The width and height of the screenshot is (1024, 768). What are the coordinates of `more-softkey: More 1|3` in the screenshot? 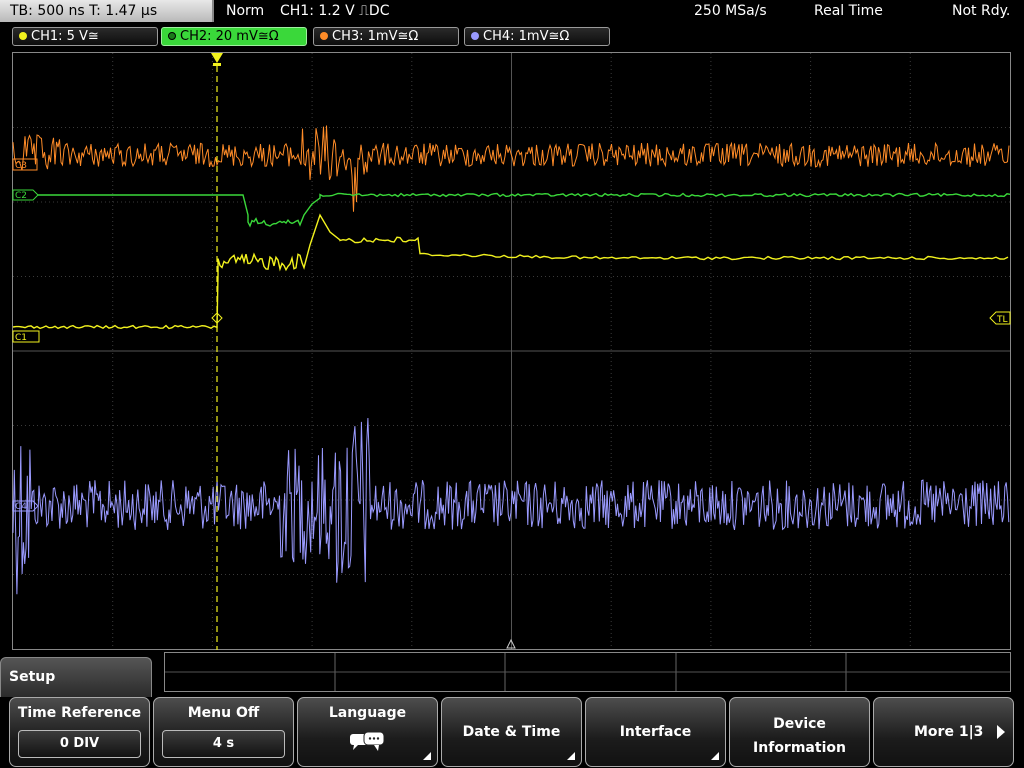 It's located at (943, 732).